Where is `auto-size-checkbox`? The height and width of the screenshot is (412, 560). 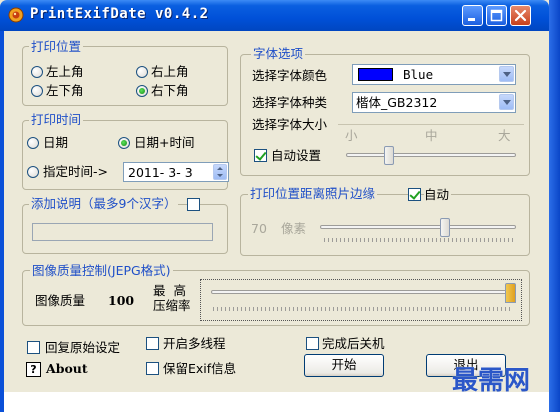 auto-size-checkbox is located at coordinates (260, 155).